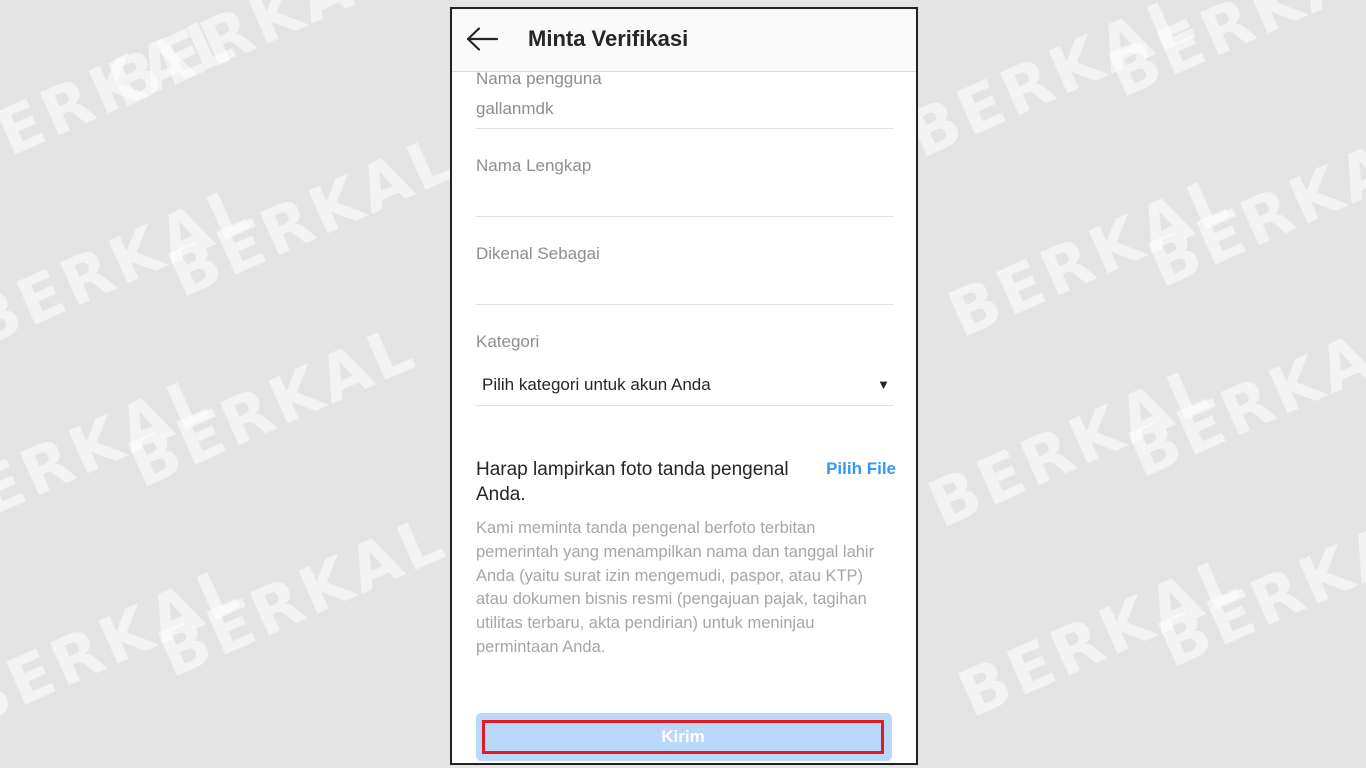 The width and height of the screenshot is (1366, 768). I want to click on known-as-field: Dikenal Sebagai, so click(685, 260).